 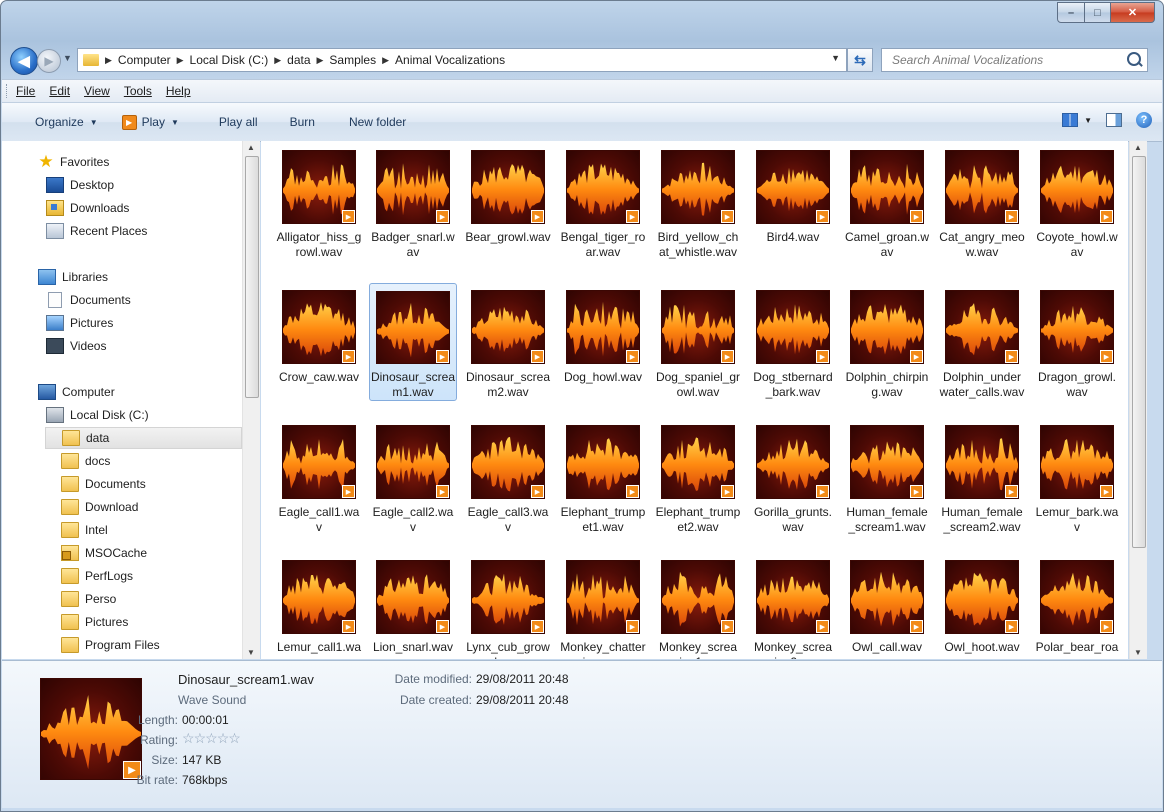 I want to click on file-item: ▶ Human_female_scream2.wav, so click(x=982, y=476).